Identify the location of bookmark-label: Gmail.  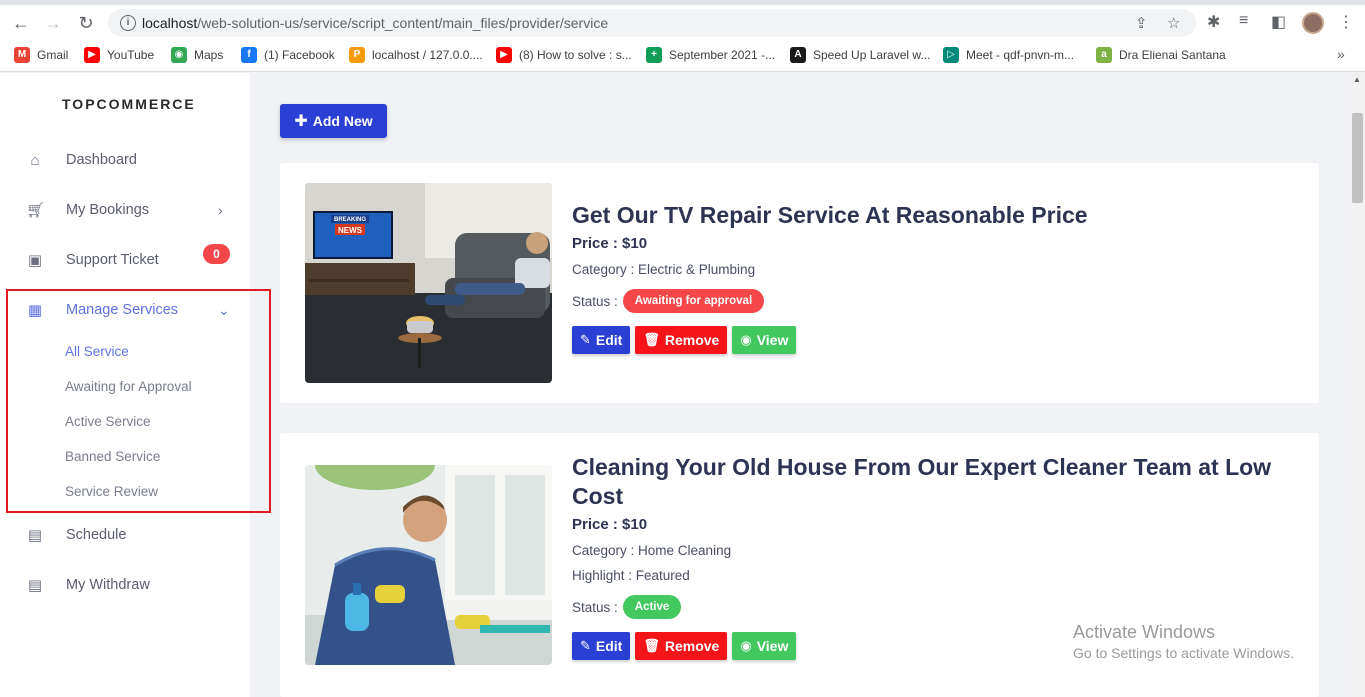
(53, 55).